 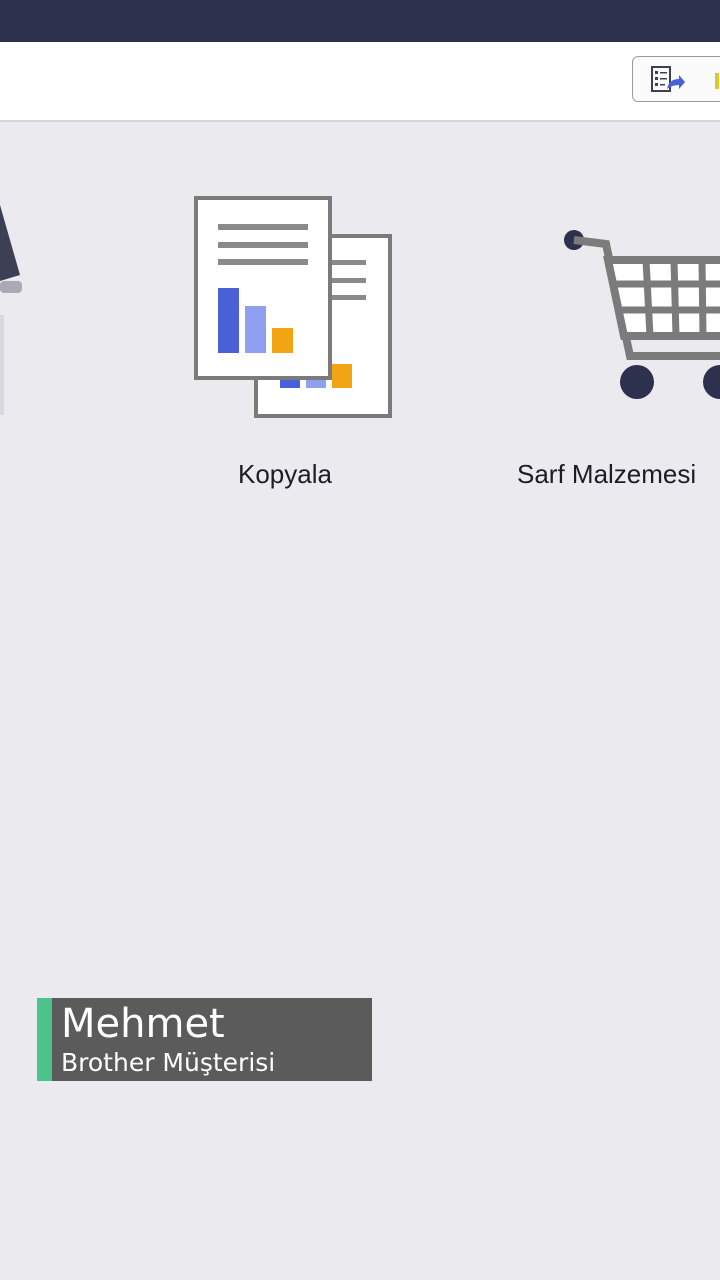 I want to click on report-export-icon, so click(x=668, y=79).